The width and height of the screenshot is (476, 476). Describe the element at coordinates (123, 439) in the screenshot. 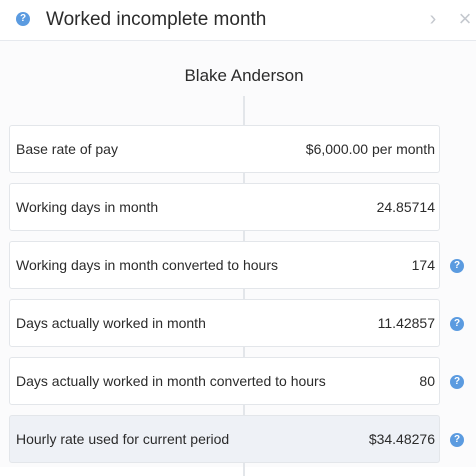

I see `row-label: Hourly rate used for current period` at that location.